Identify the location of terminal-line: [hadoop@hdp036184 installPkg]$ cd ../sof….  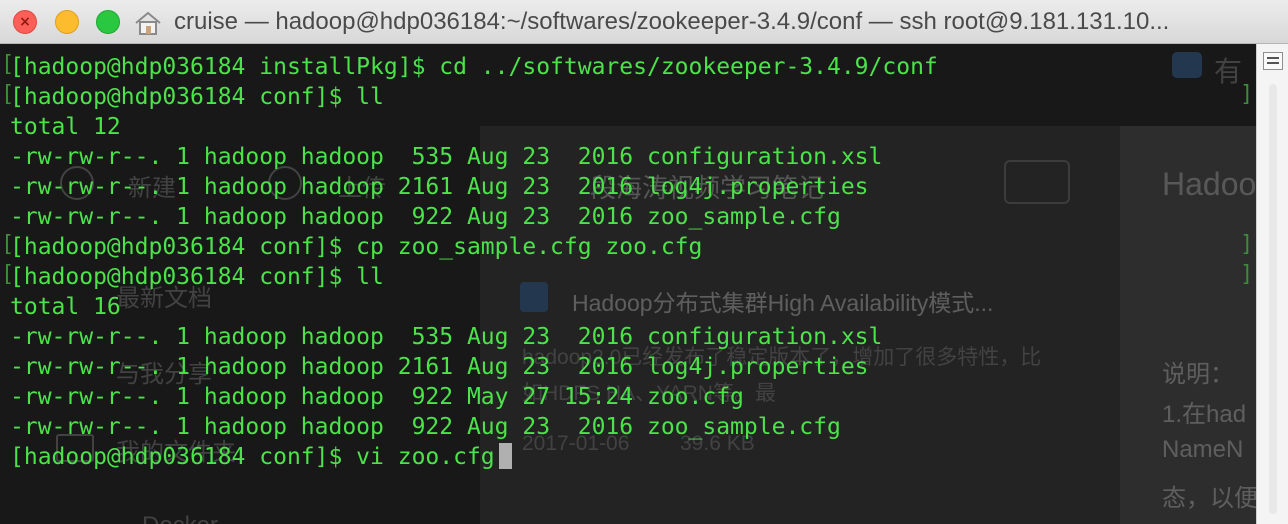
(474, 67).